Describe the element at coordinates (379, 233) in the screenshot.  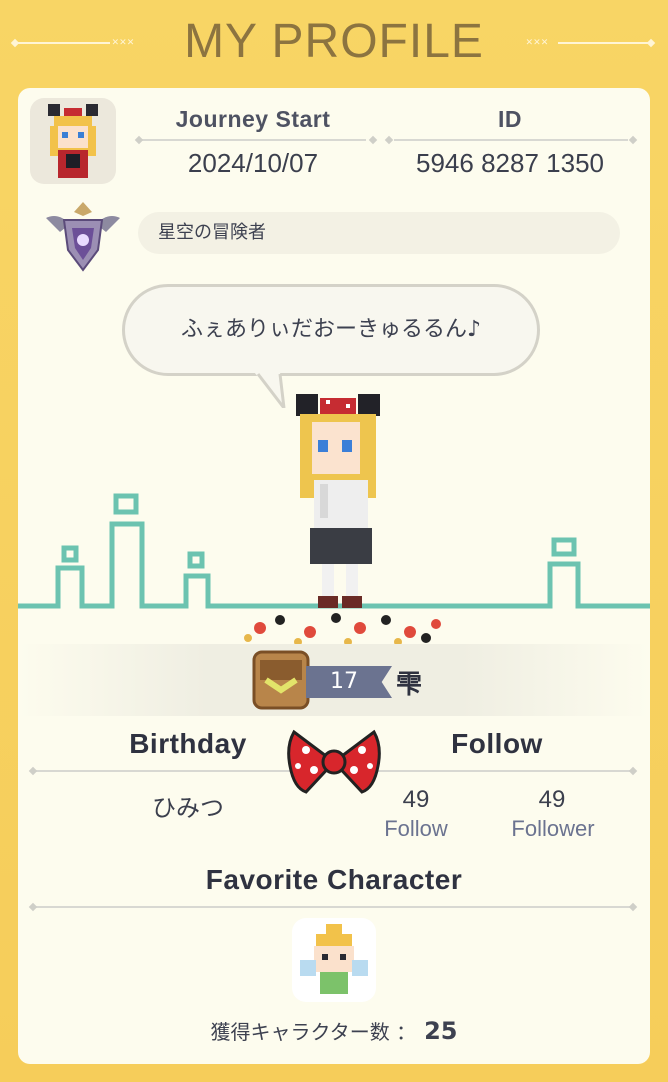
I see `player-title: 星空の冒険者` at that location.